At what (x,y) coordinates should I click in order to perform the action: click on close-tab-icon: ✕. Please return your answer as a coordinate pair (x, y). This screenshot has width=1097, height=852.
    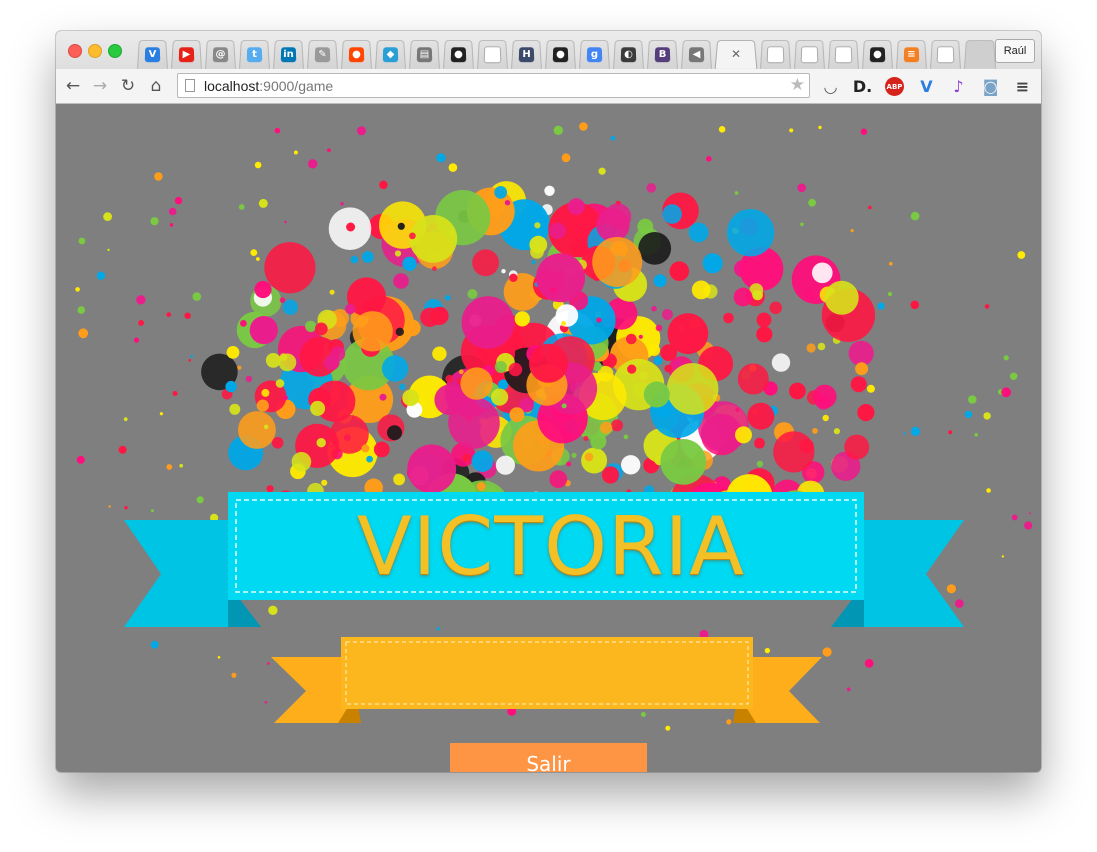
    Looking at the image, I should click on (736, 54).